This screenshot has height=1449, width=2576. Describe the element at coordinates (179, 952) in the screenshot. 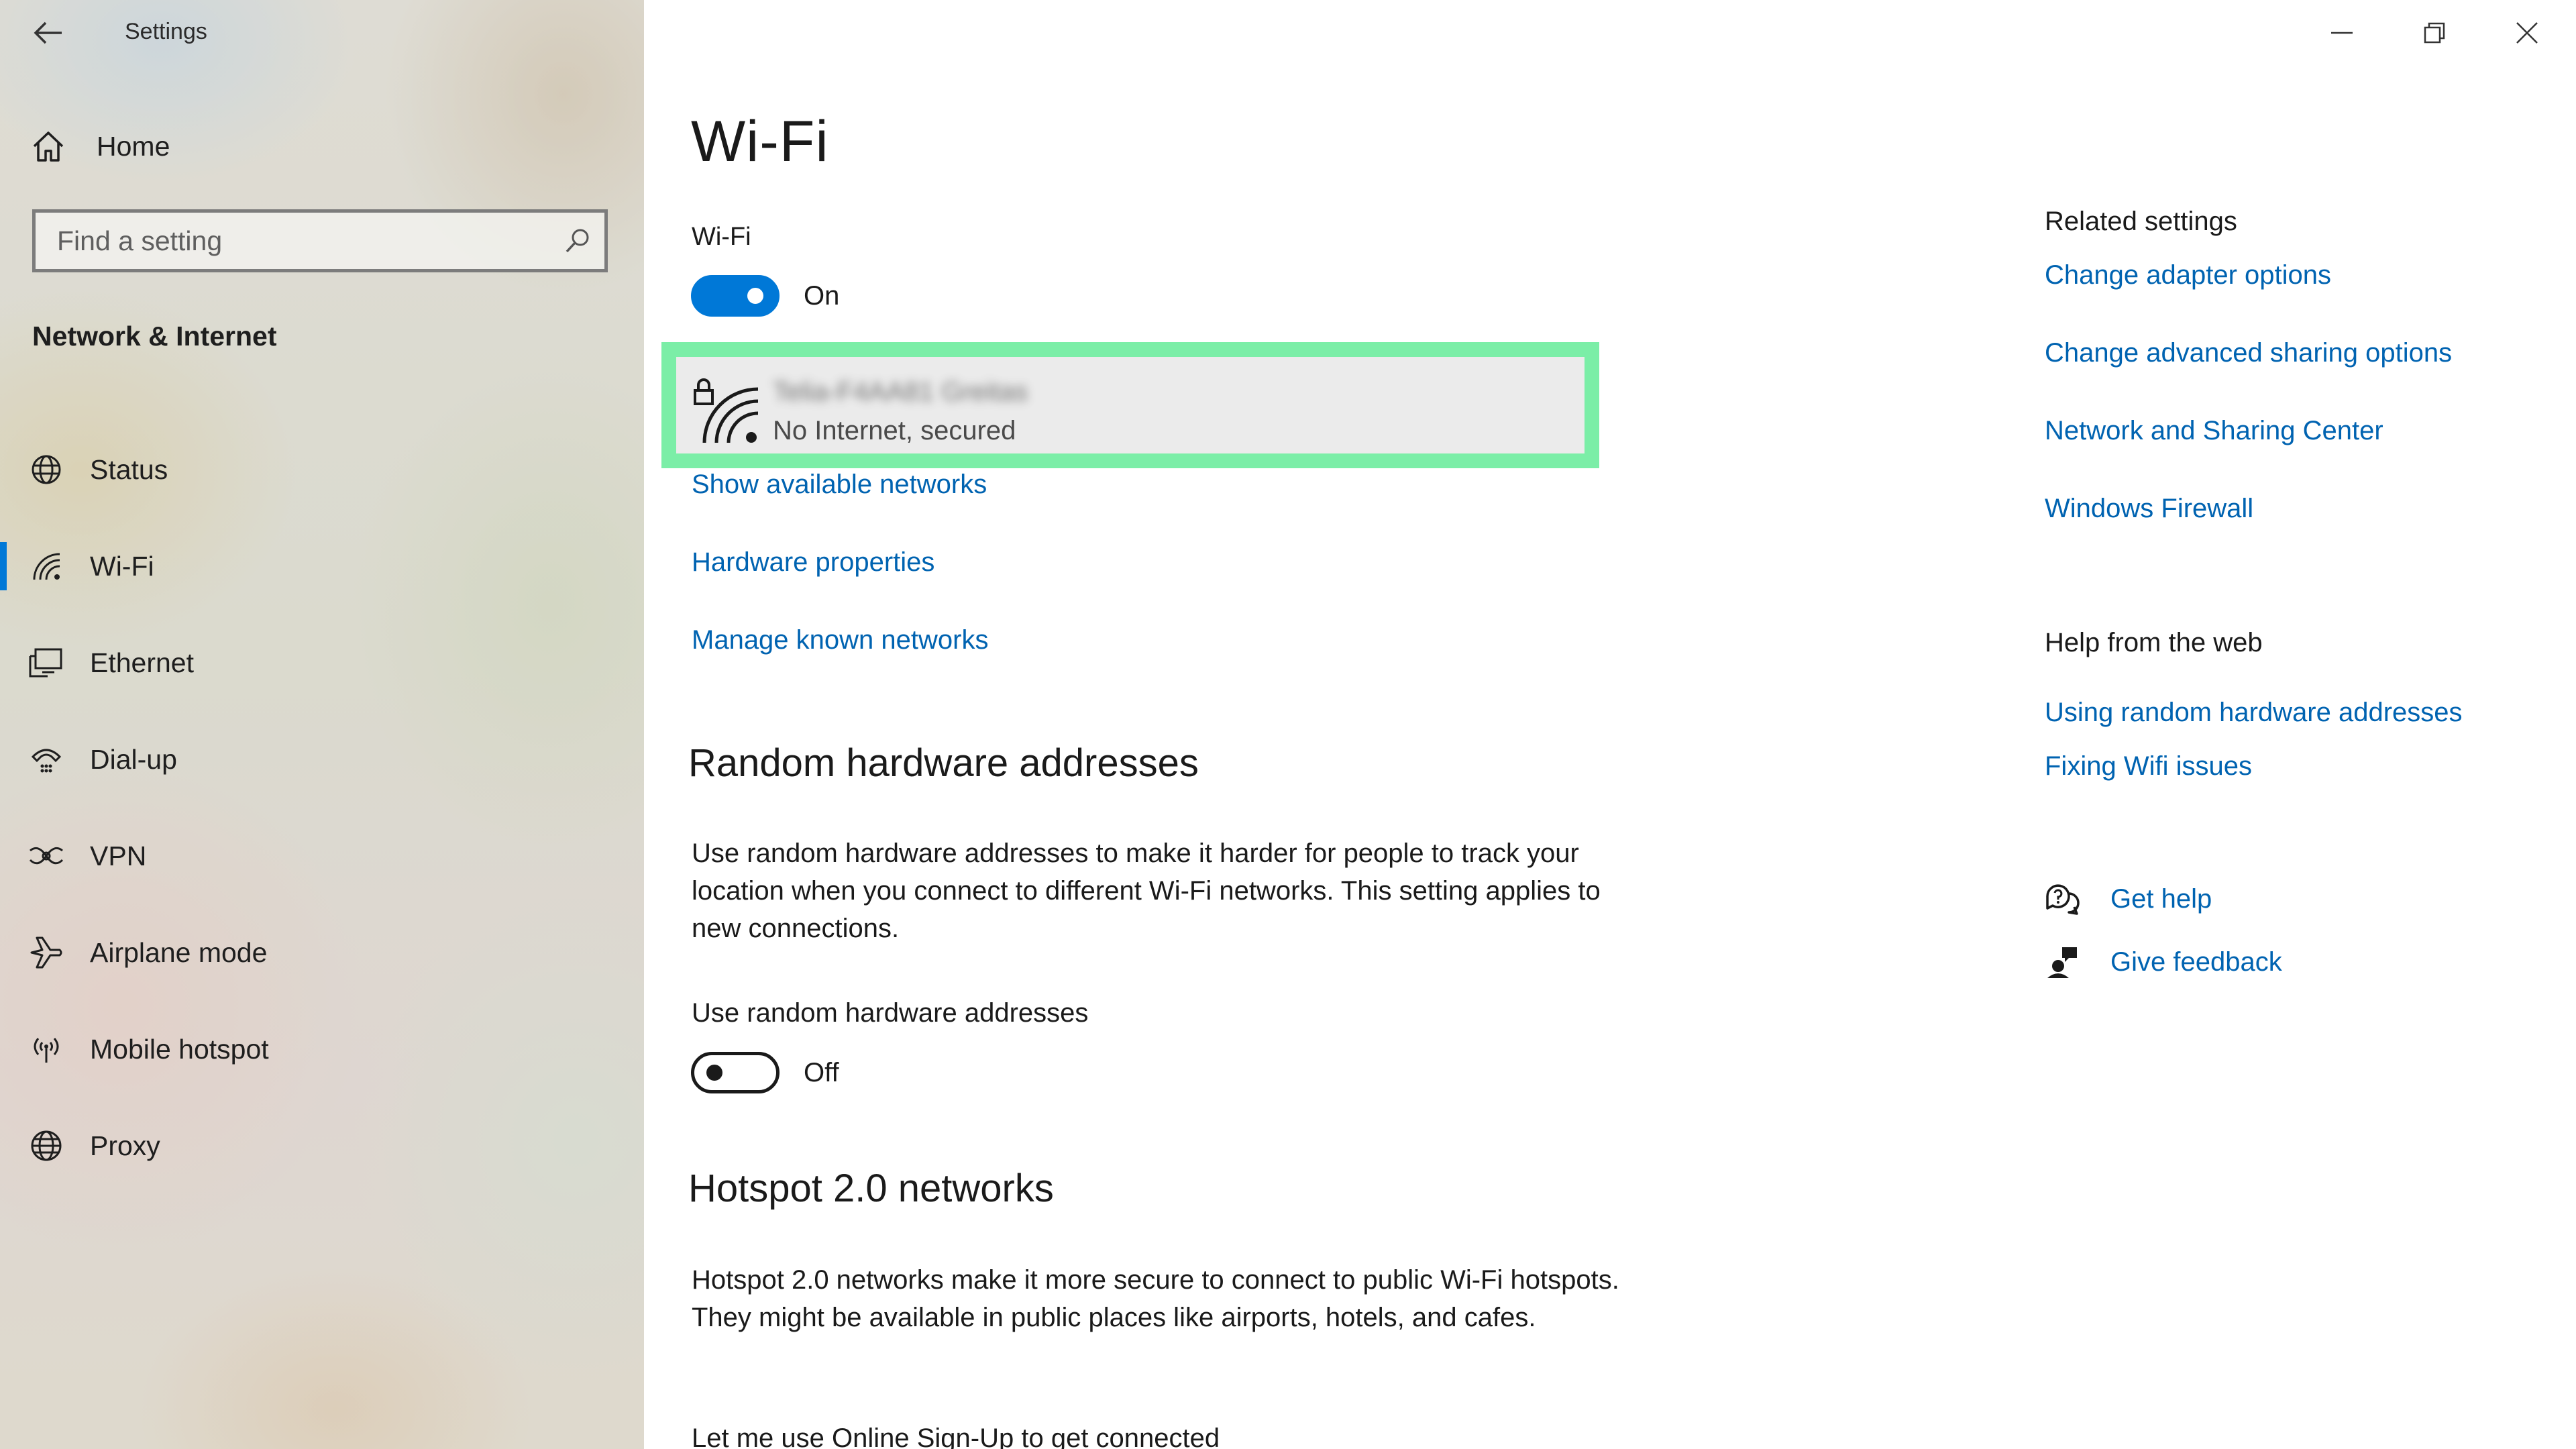

I see `sidebar-item-label: Airplane mode` at that location.